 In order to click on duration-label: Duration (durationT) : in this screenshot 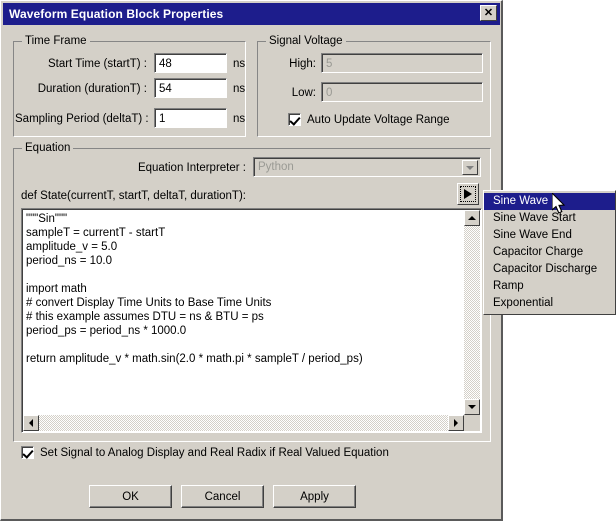, I will do `click(92, 89)`.